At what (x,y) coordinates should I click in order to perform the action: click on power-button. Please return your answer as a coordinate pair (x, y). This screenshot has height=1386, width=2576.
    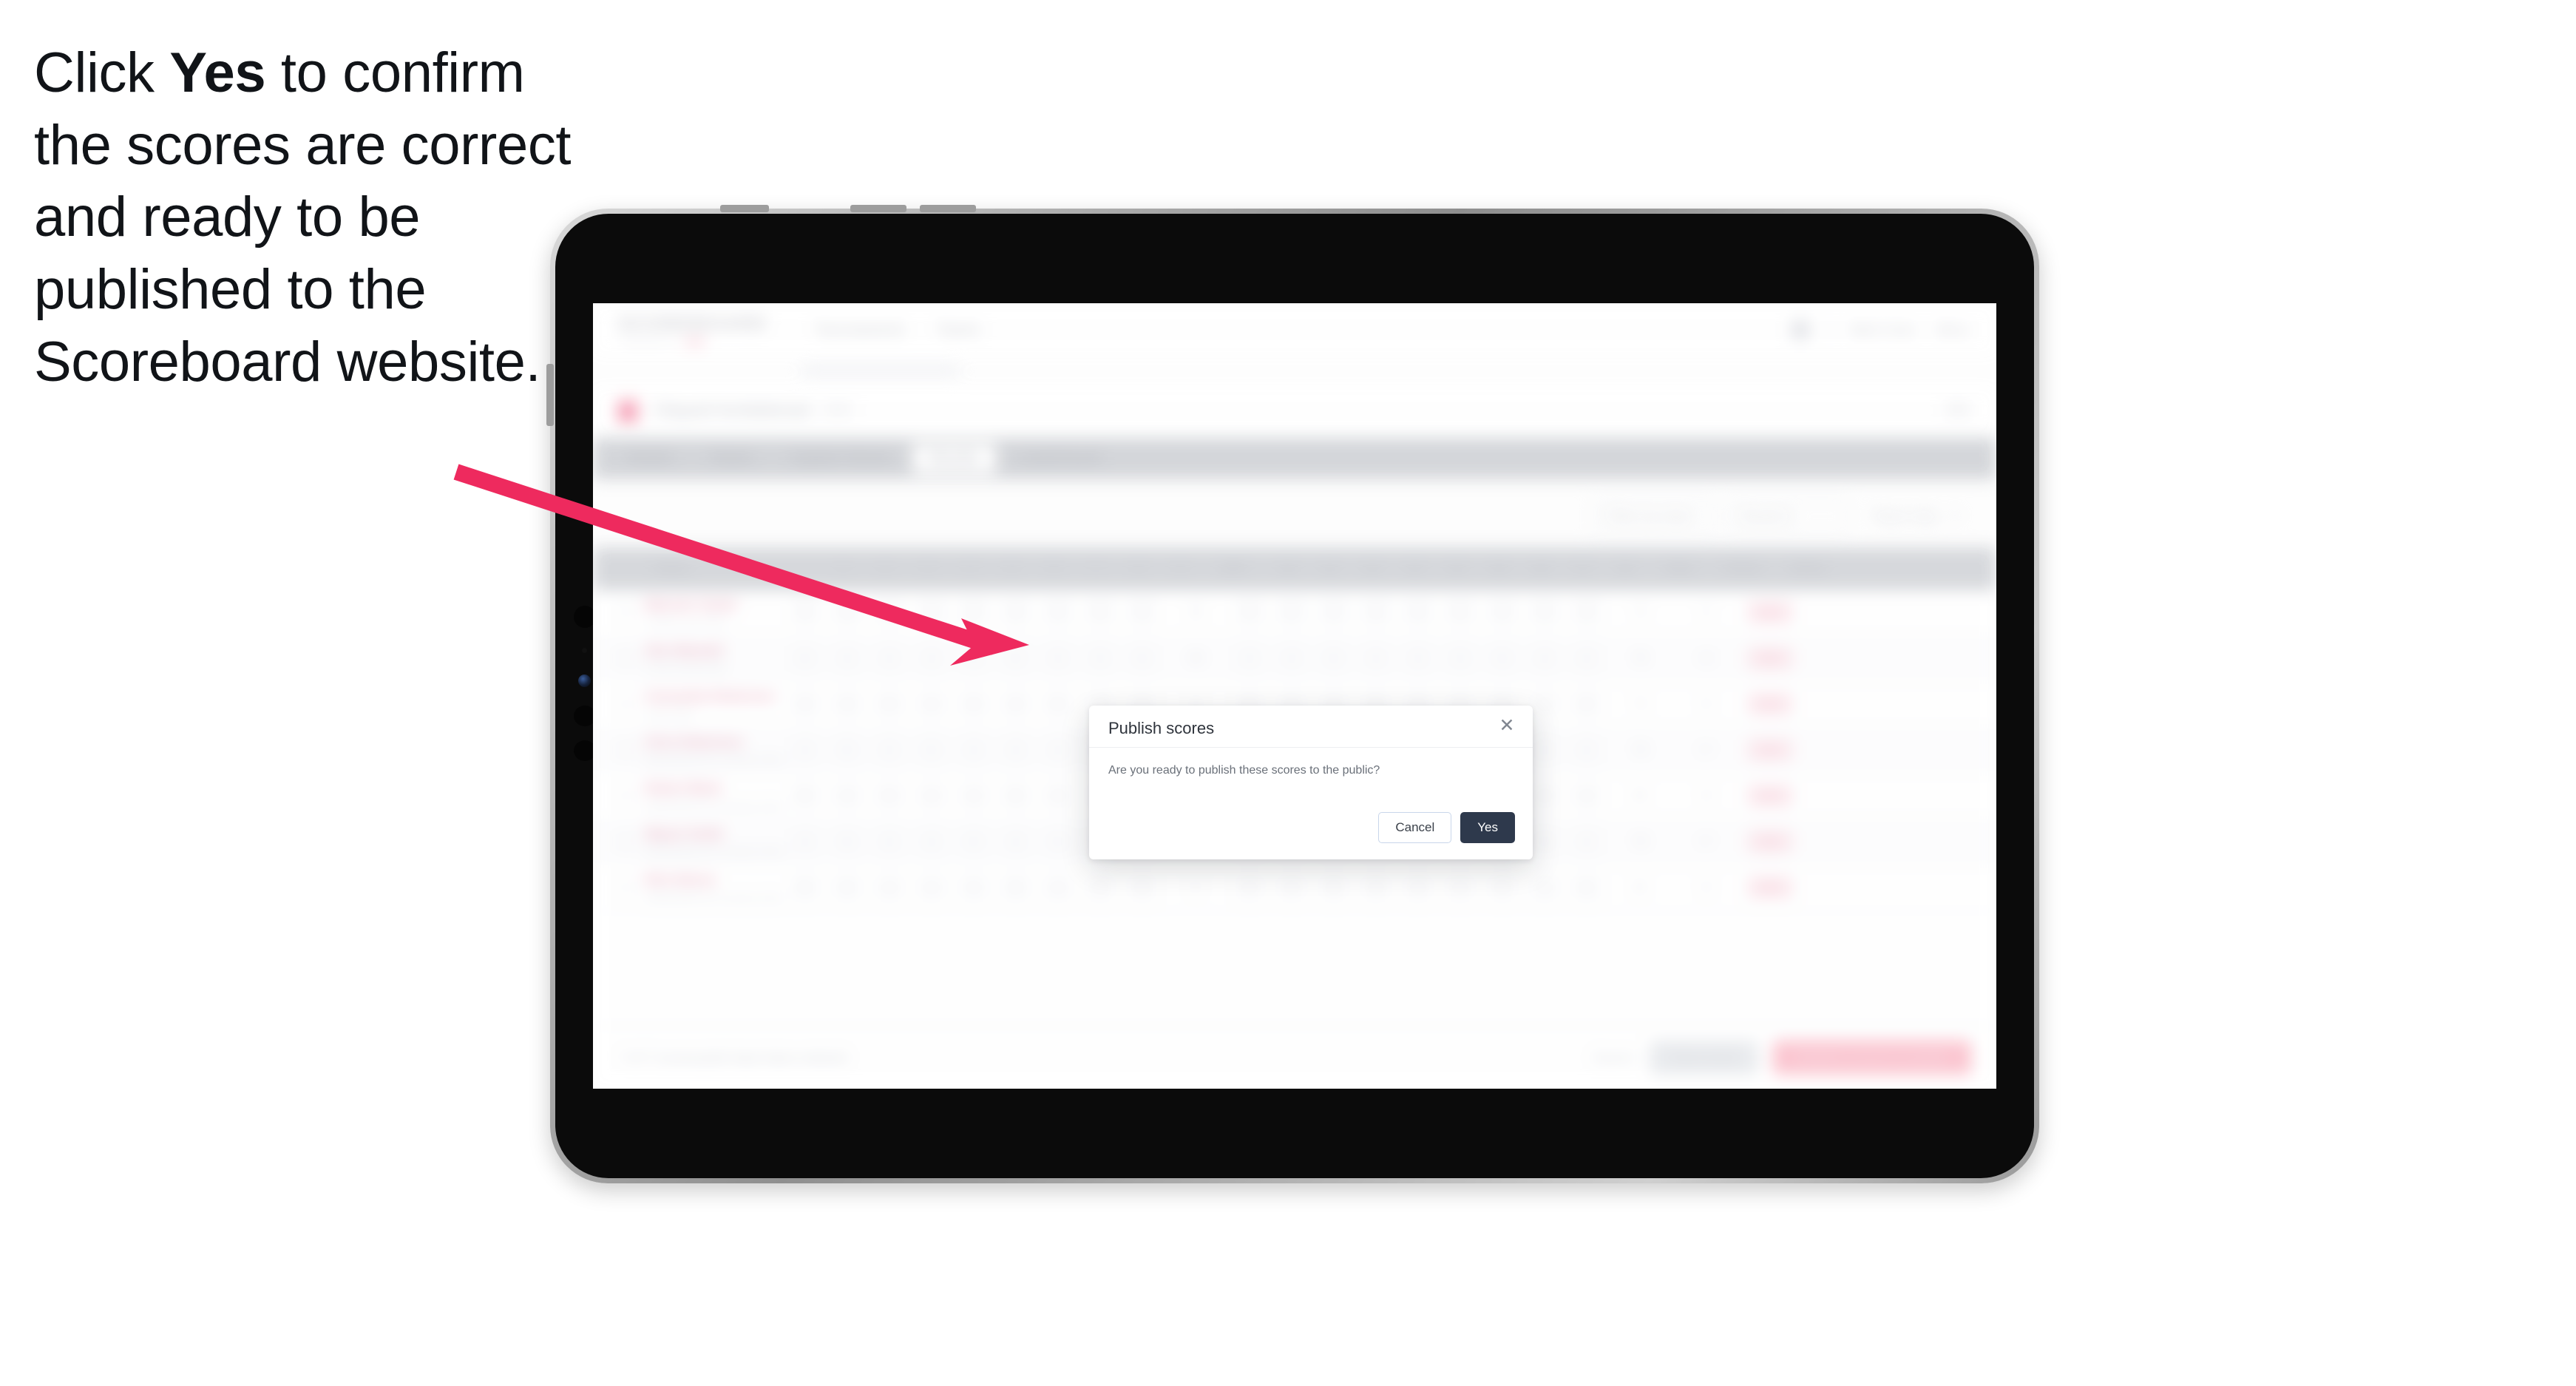
    Looking at the image, I should click on (744, 208).